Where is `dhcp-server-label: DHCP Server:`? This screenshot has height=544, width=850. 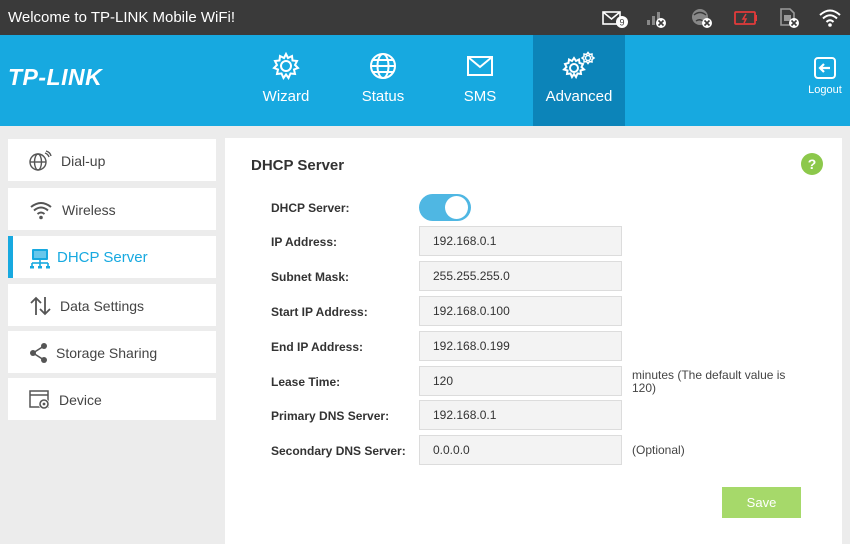 dhcp-server-label: DHCP Server: is located at coordinates (310, 208).